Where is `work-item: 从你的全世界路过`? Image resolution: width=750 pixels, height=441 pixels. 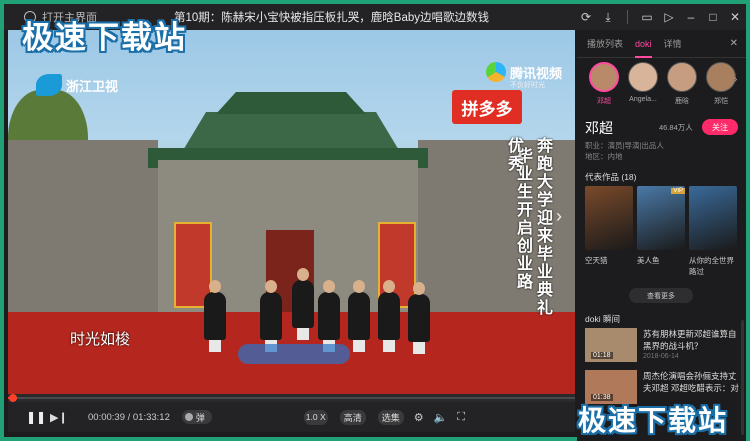 work-item: 从你的全世界路过 is located at coordinates (713, 231).